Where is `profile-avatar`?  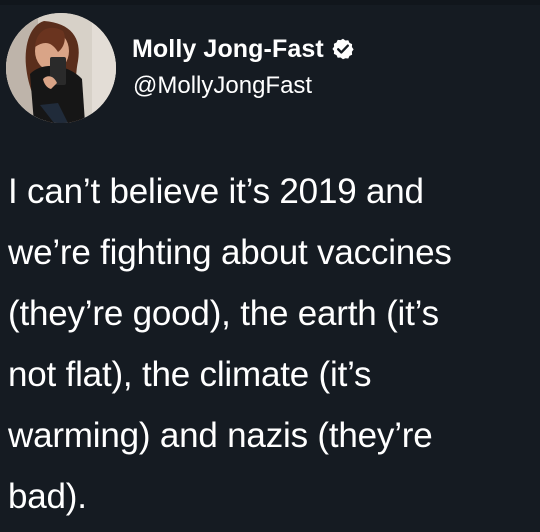 profile-avatar is located at coordinates (61, 68).